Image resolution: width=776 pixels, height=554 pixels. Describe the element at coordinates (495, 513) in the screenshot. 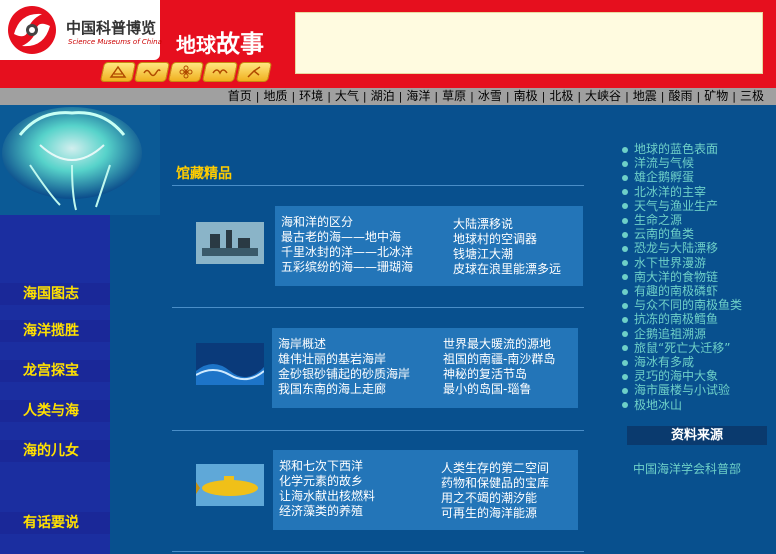

I see `article-link: 可再生的海洋能源` at that location.